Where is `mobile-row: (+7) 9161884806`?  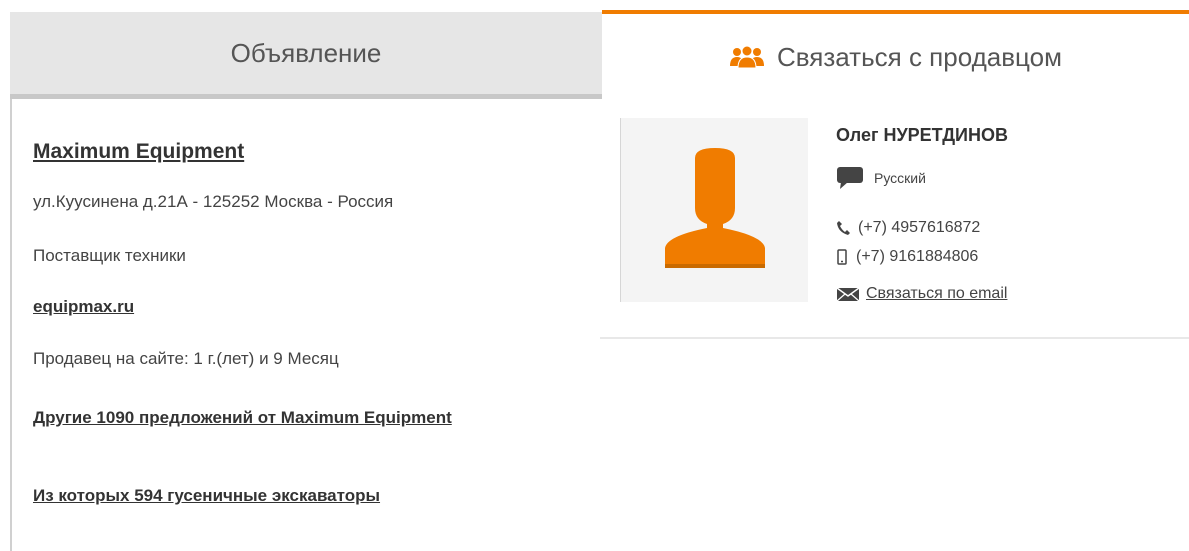 mobile-row: (+7) 9161884806 is located at coordinates (907, 257).